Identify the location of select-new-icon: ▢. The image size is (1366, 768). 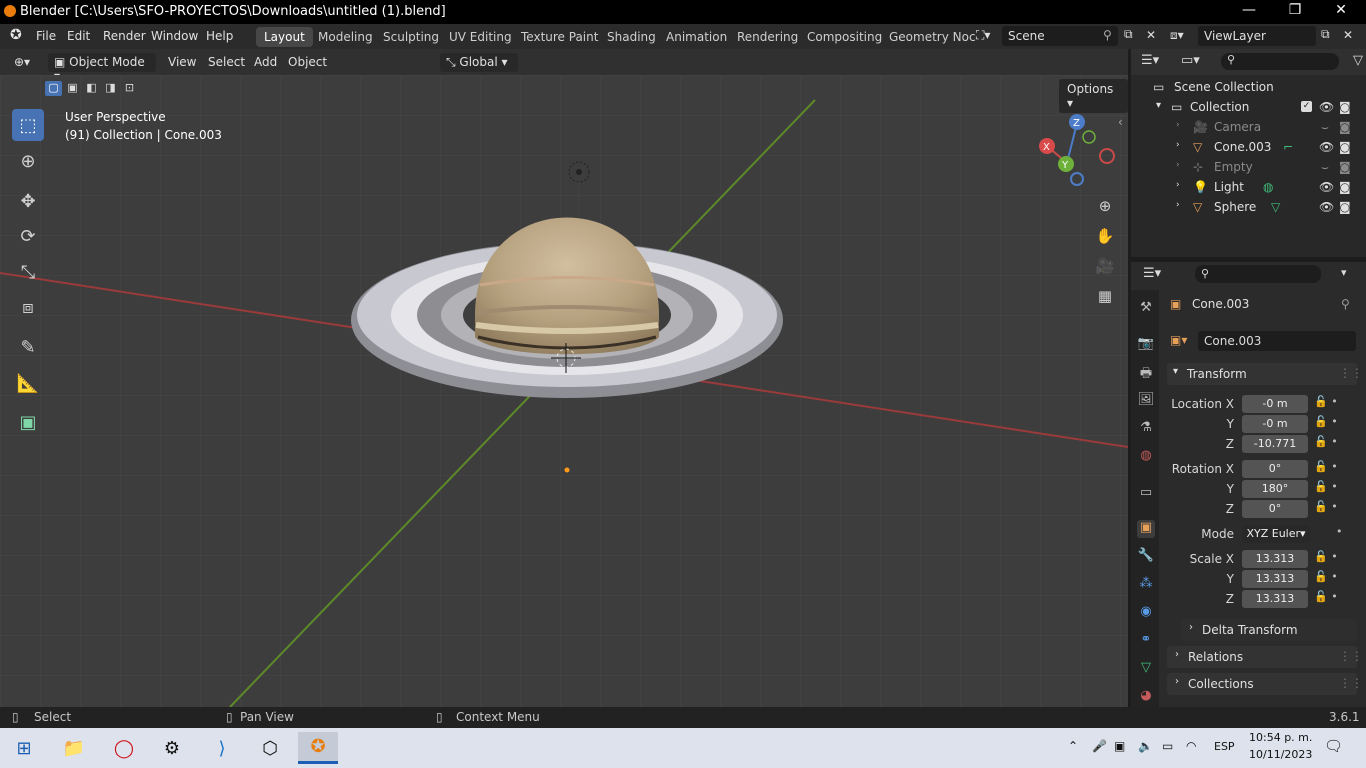
(53, 88).